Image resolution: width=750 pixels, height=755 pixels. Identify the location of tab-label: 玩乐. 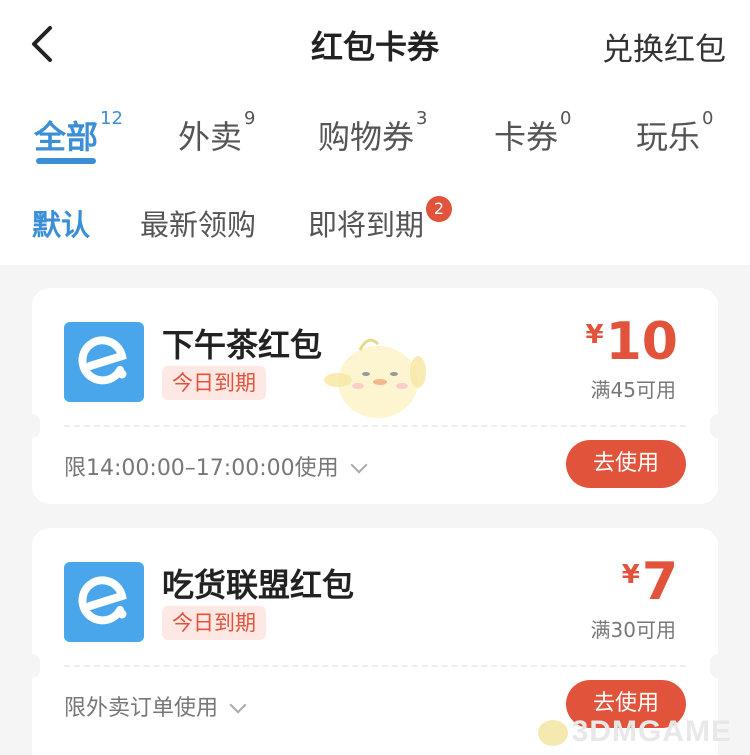
(668, 137).